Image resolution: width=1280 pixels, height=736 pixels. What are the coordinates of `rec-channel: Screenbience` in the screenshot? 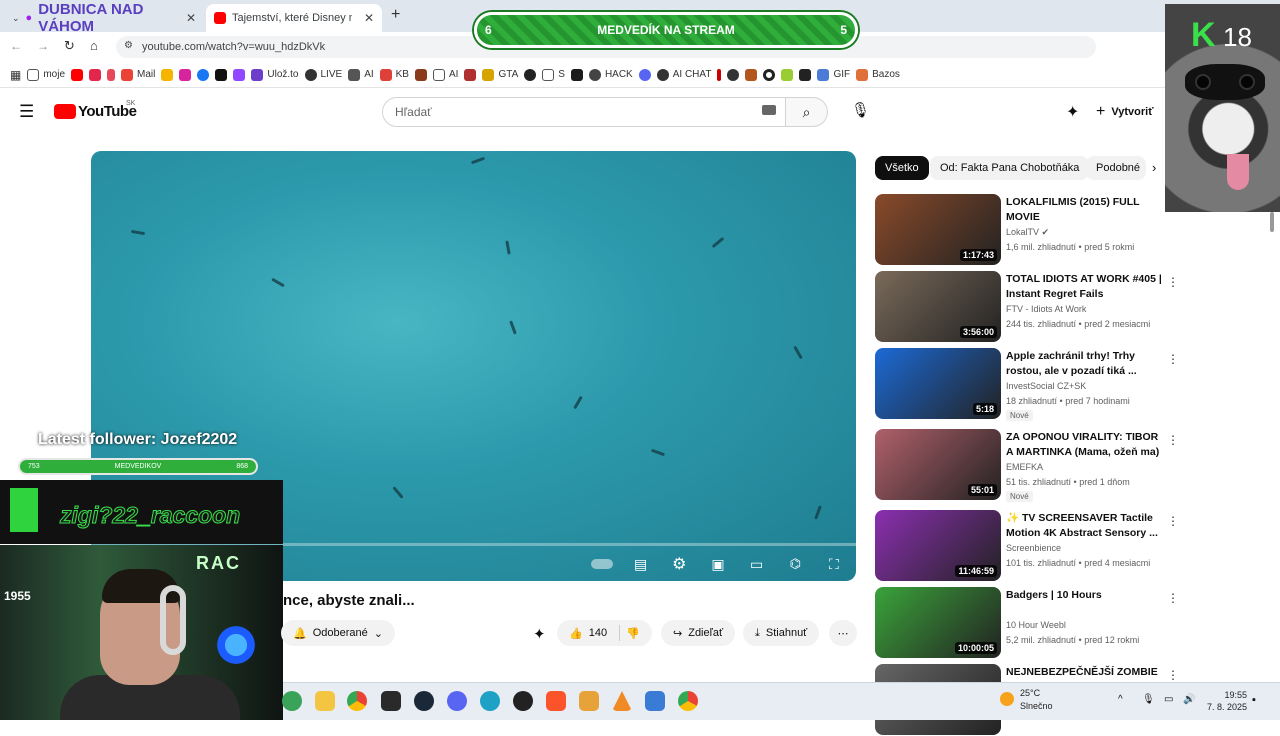 It's located at (1033, 548).